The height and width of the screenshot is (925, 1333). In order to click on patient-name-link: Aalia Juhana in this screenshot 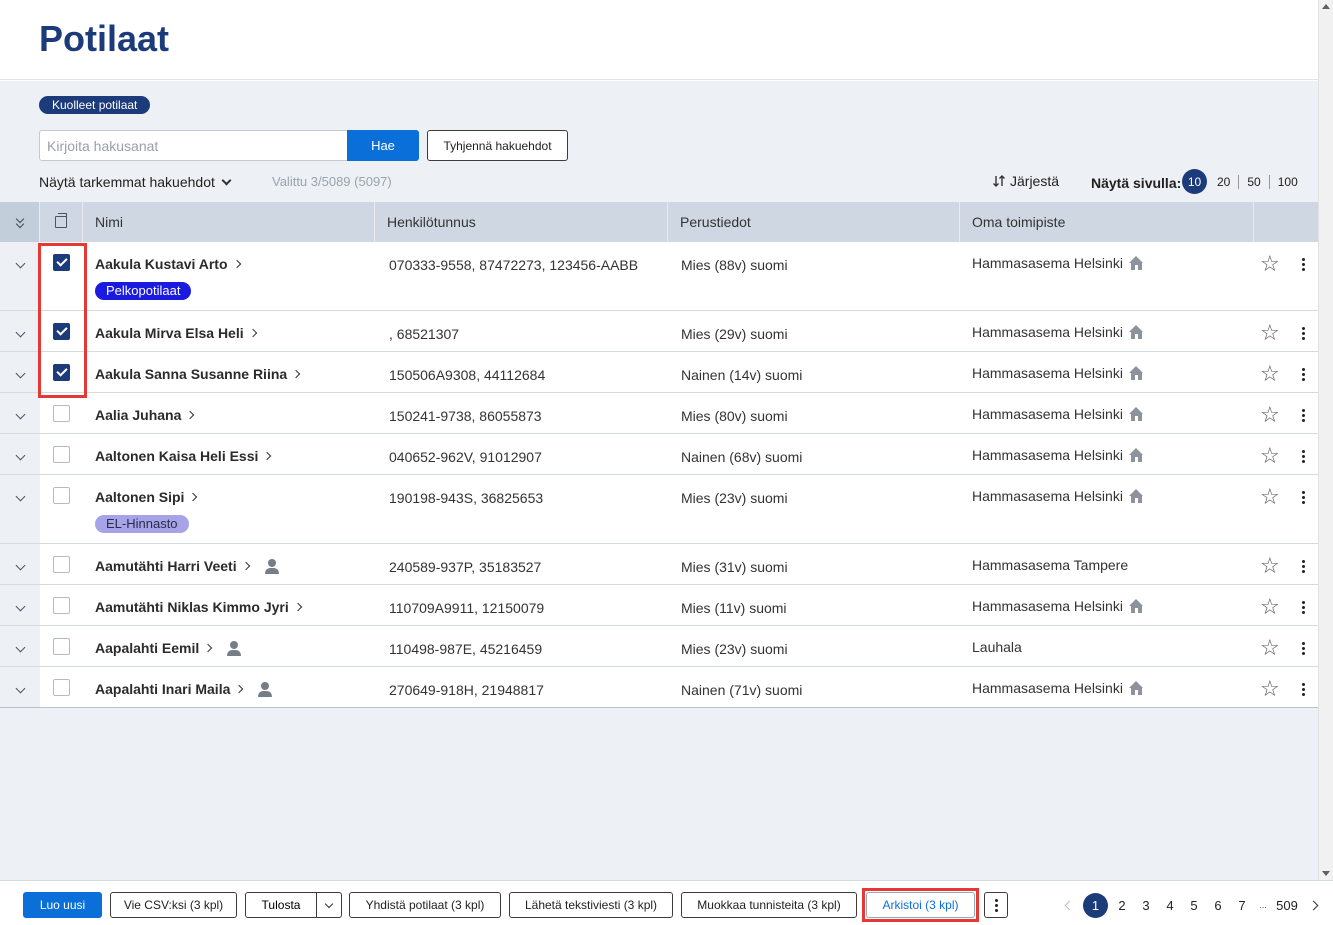, I will do `click(235, 415)`.